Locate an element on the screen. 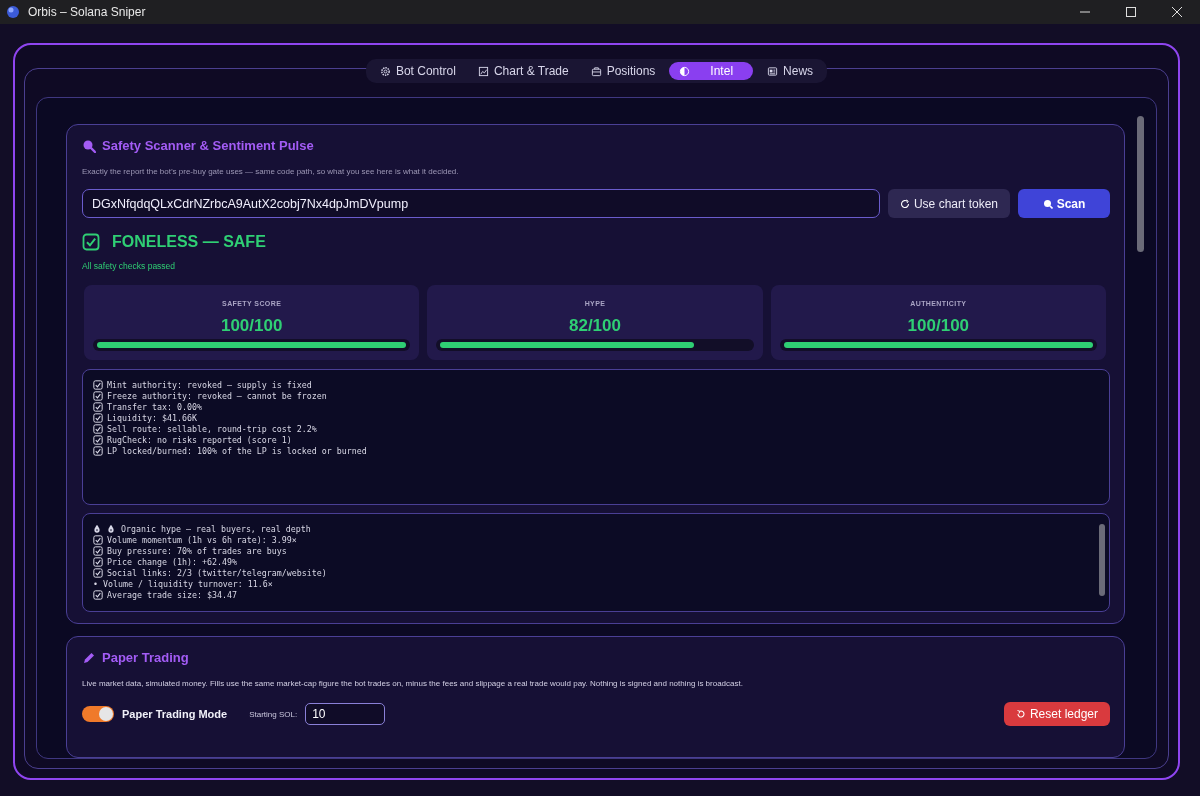 The height and width of the screenshot is (796, 1200). check-text: Freeze authority: revoked — cannot be frozen is located at coordinates (217, 395).